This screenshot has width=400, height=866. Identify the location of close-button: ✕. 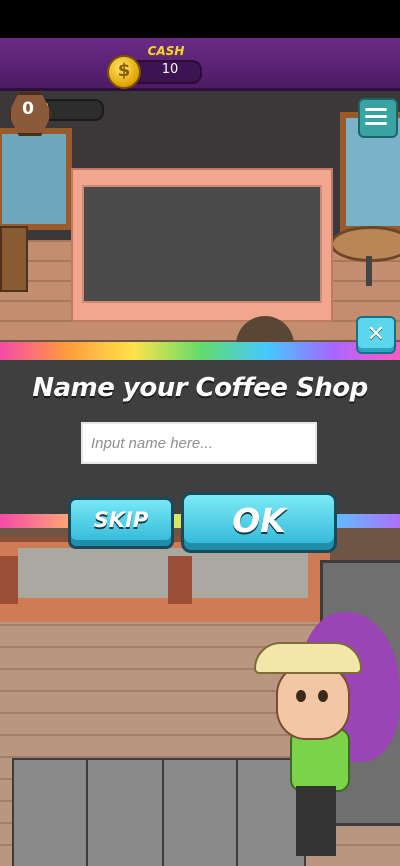
(376, 335).